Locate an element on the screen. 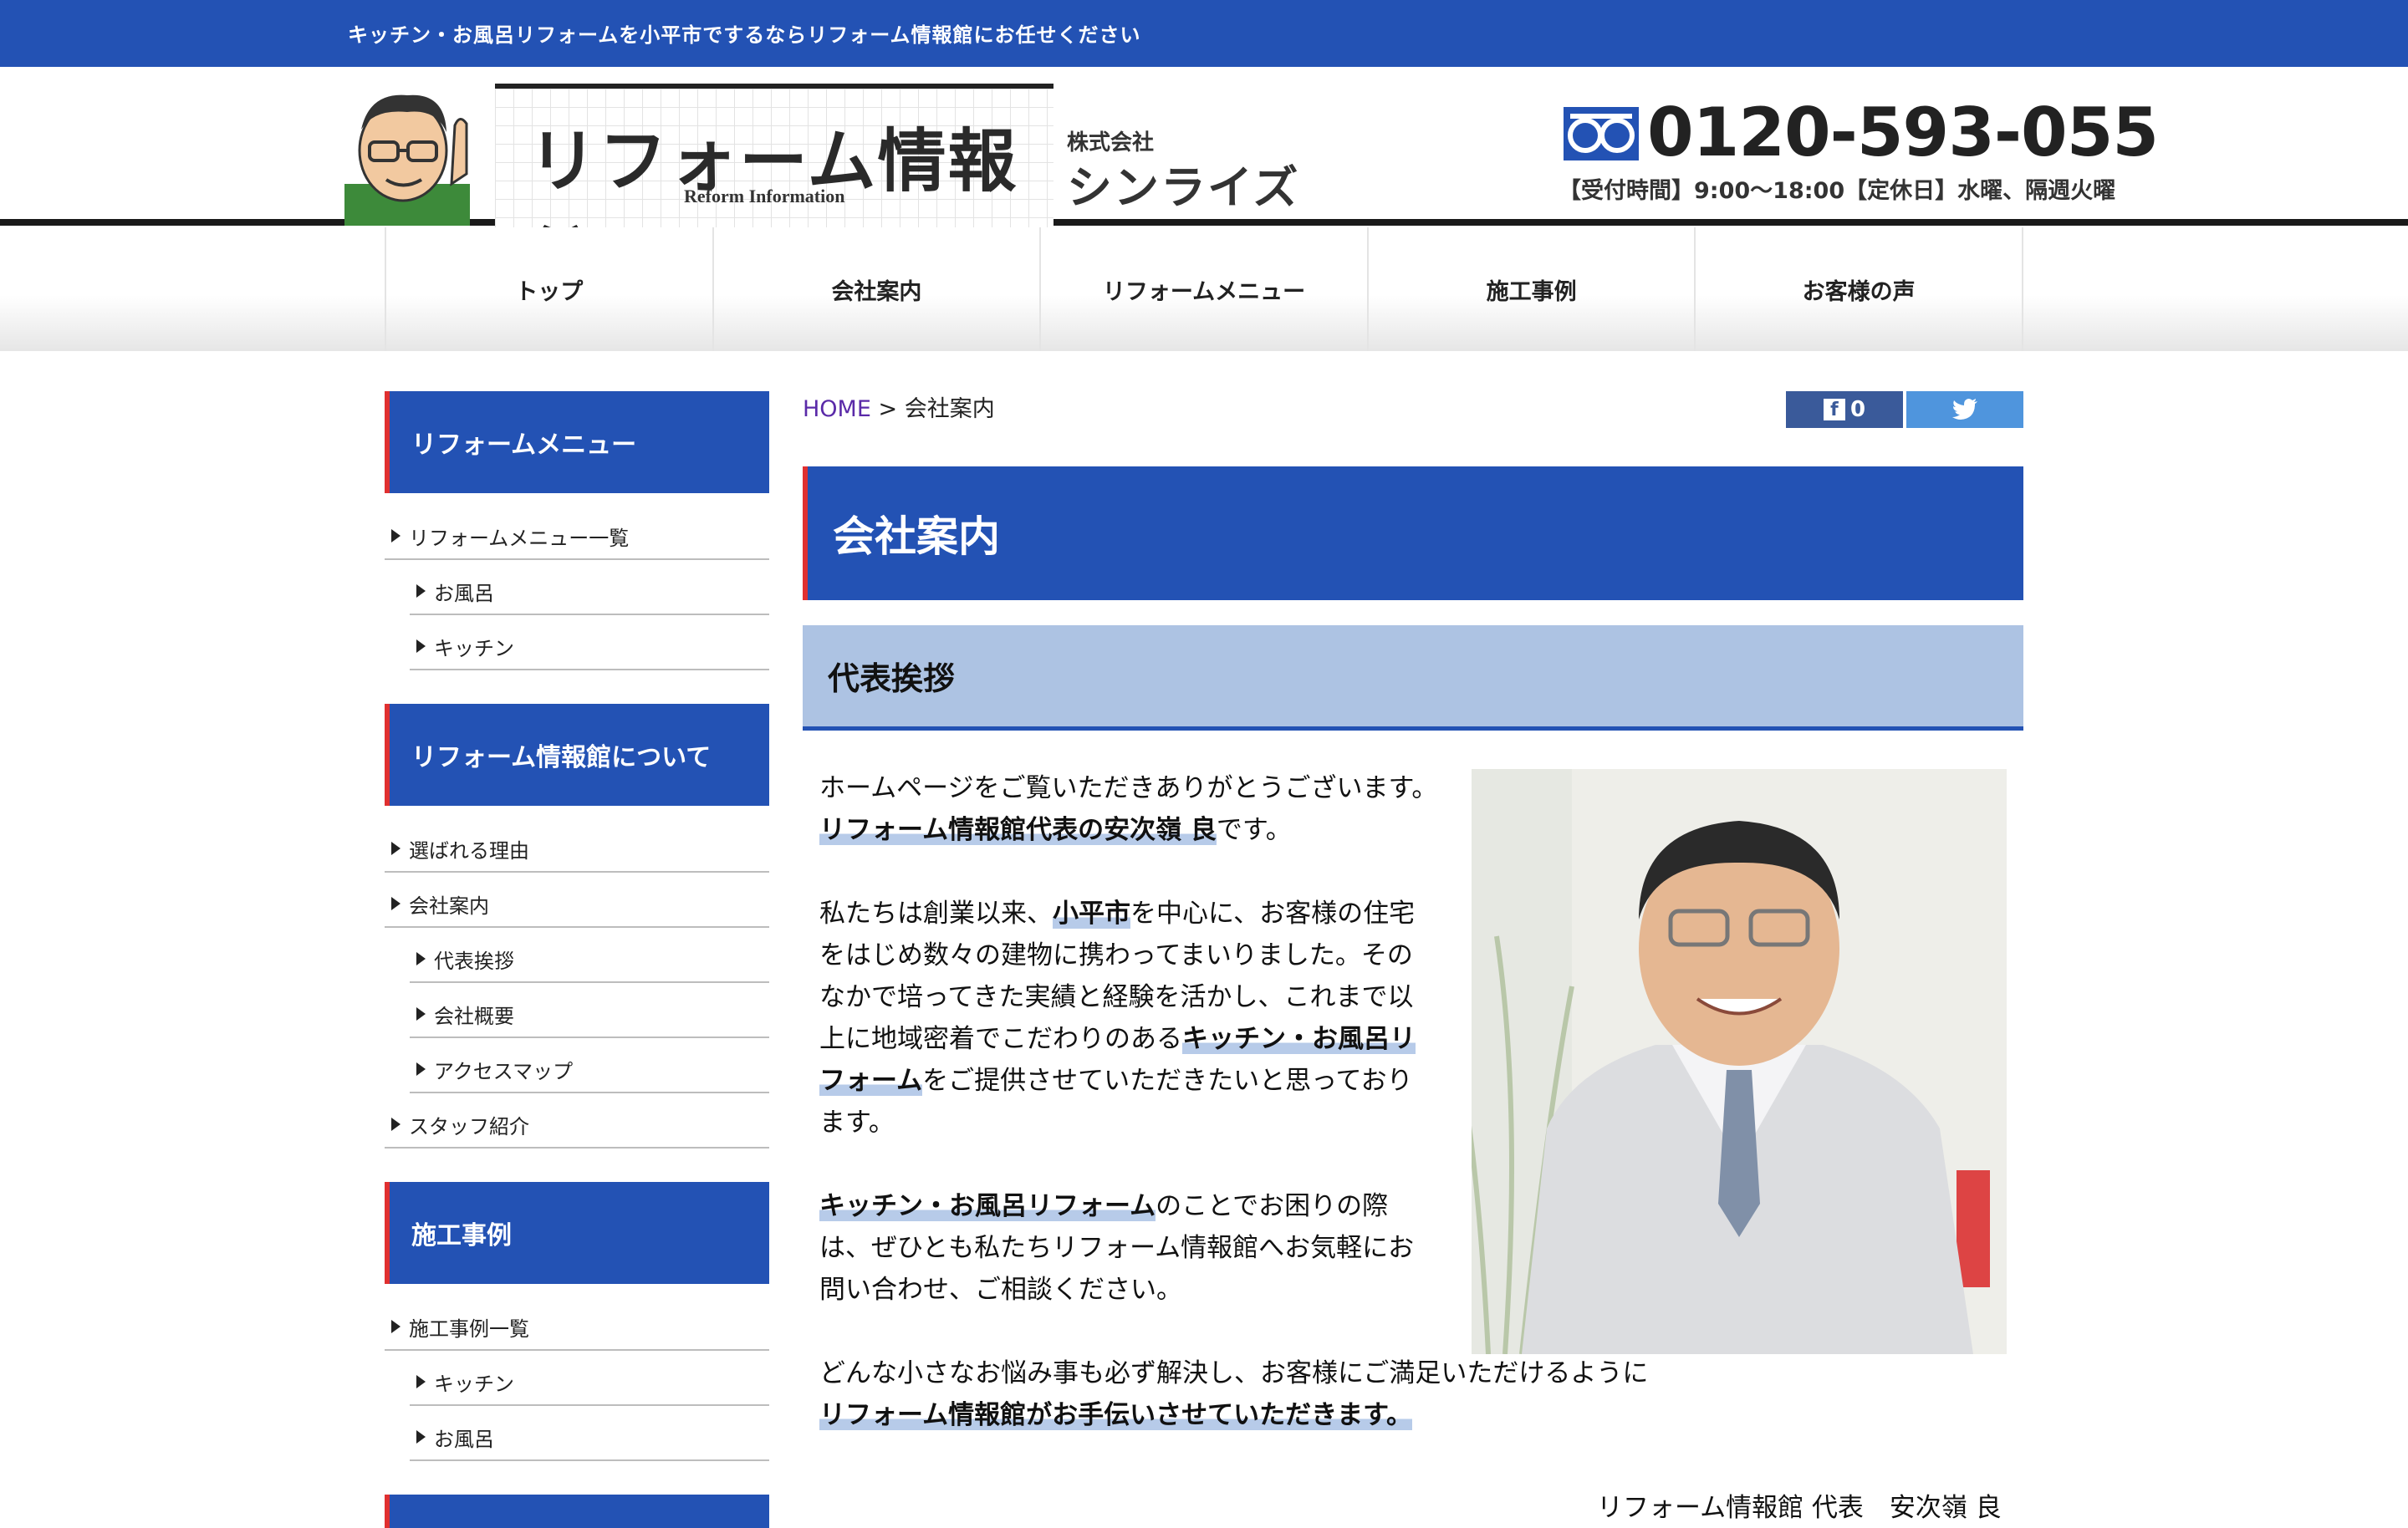 Image resolution: width=2408 pixels, height=1528 pixels. sidebar-item-works-kitchen: キッチン is located at coordinates (589, 1378).